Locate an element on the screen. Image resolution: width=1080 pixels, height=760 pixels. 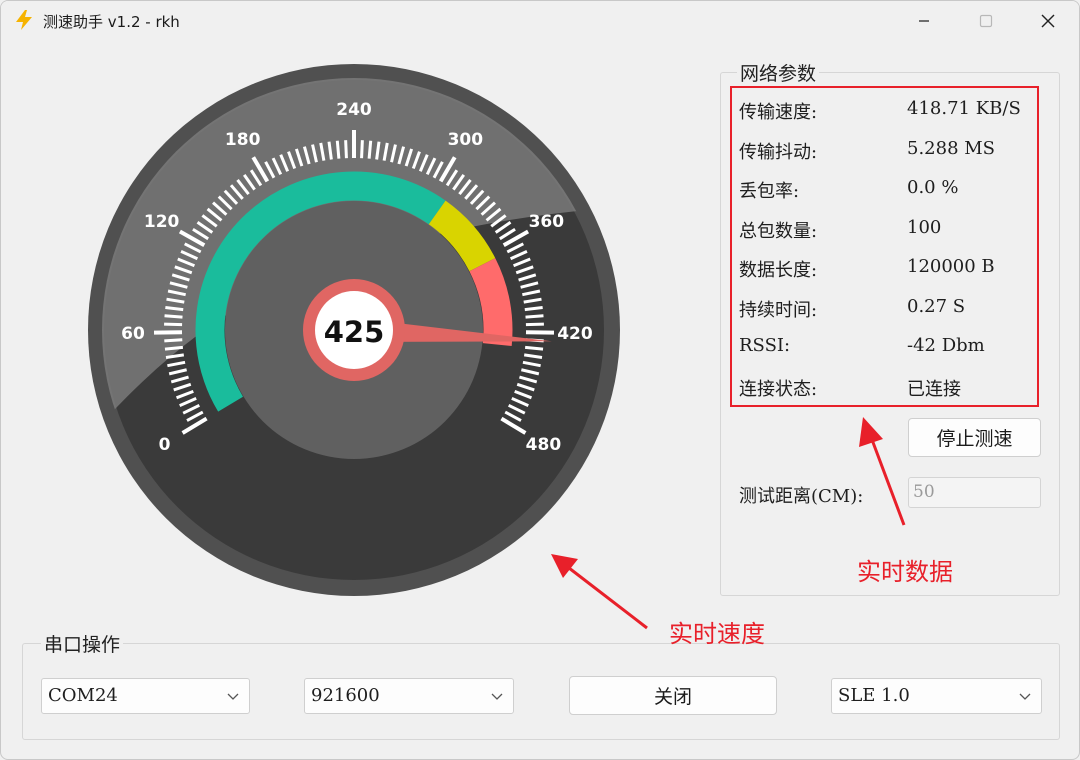
close-button is located at coordinates (1048, 21).